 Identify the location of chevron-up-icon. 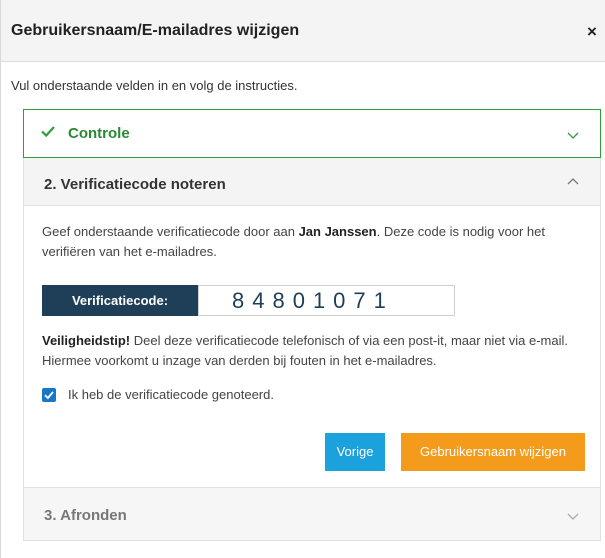
(573, 181).